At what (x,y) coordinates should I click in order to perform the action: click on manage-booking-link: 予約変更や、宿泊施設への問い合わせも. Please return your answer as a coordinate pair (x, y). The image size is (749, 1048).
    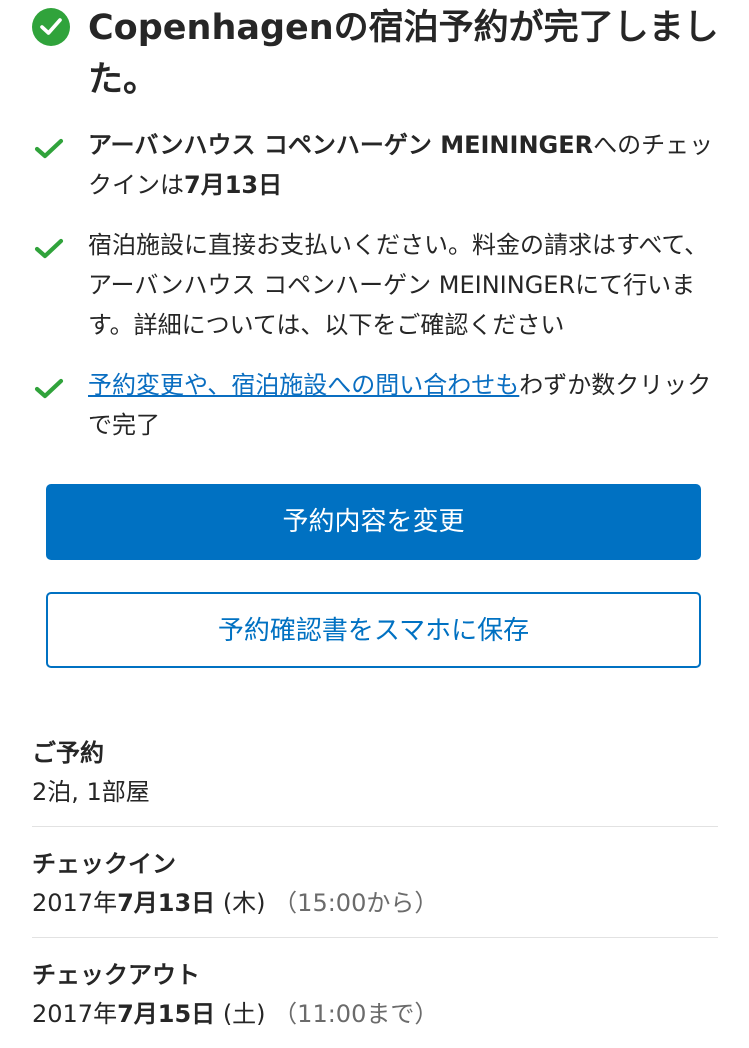
    Looking at the image, I should click on (303, 385).